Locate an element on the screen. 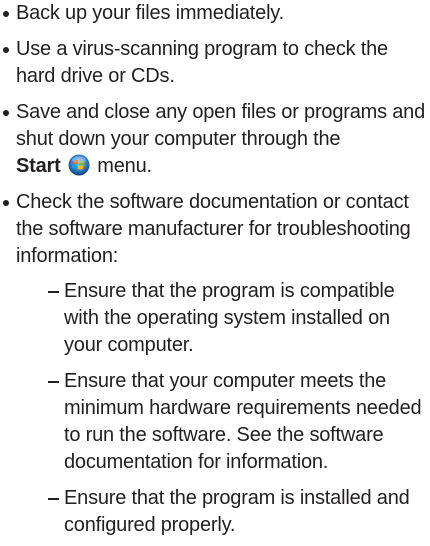  start-label: Start is located at coordinates (38, 166).